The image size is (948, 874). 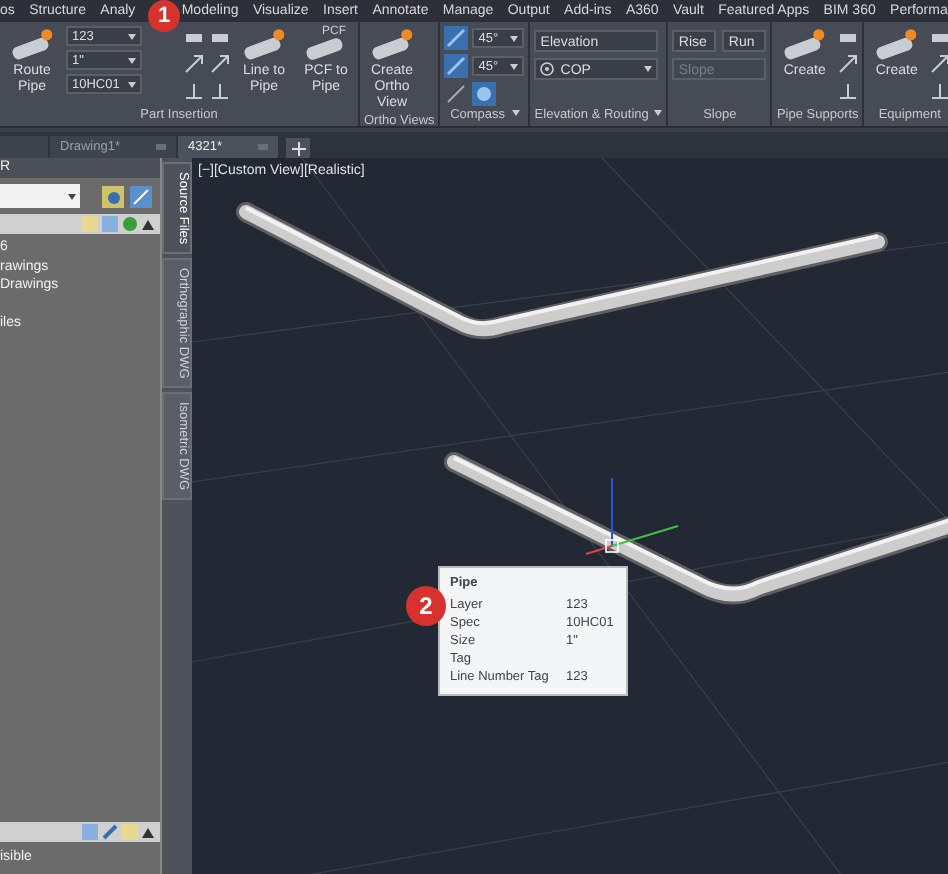 I want to click on target-icon, so click(x=547, y=69).